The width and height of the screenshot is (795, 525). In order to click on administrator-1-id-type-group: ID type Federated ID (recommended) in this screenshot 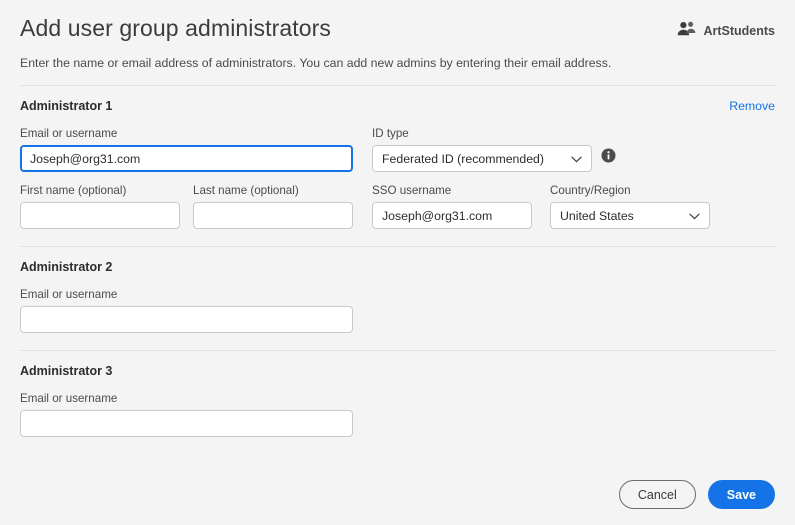, I will do `click(482, 149)`.